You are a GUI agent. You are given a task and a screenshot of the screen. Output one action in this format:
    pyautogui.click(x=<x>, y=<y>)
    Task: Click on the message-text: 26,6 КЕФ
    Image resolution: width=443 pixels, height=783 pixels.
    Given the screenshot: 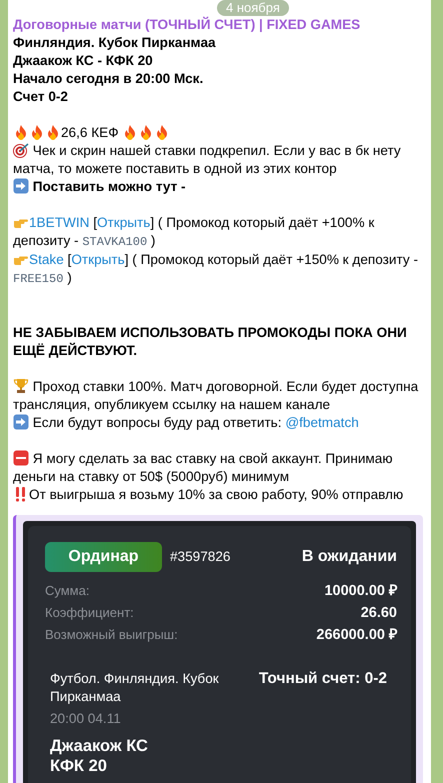 What is the action you would take?
    pyautogui.click(x=218, y=133)
    